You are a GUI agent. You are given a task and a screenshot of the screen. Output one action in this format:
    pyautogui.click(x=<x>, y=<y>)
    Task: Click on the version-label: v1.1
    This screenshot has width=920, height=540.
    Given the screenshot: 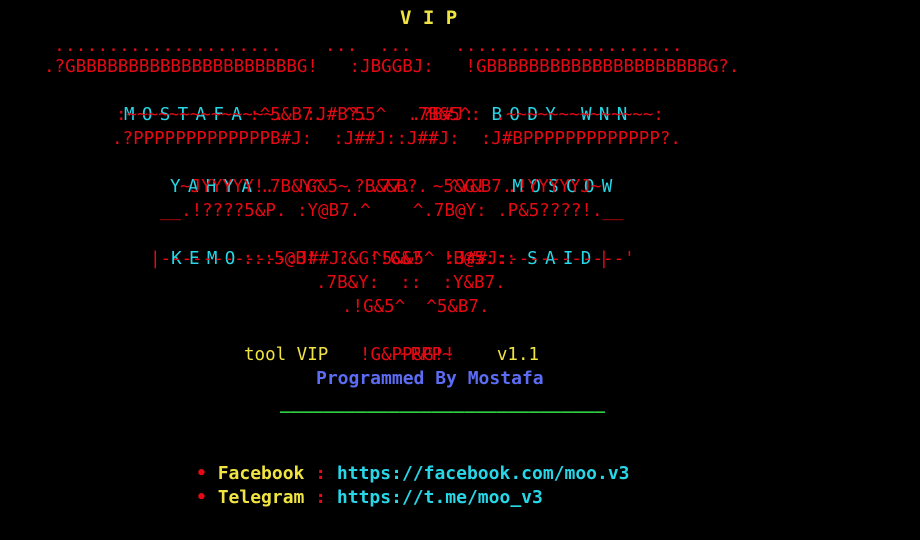 What is the action you would take?
    pyautogui.click(x=518, y=355)
    